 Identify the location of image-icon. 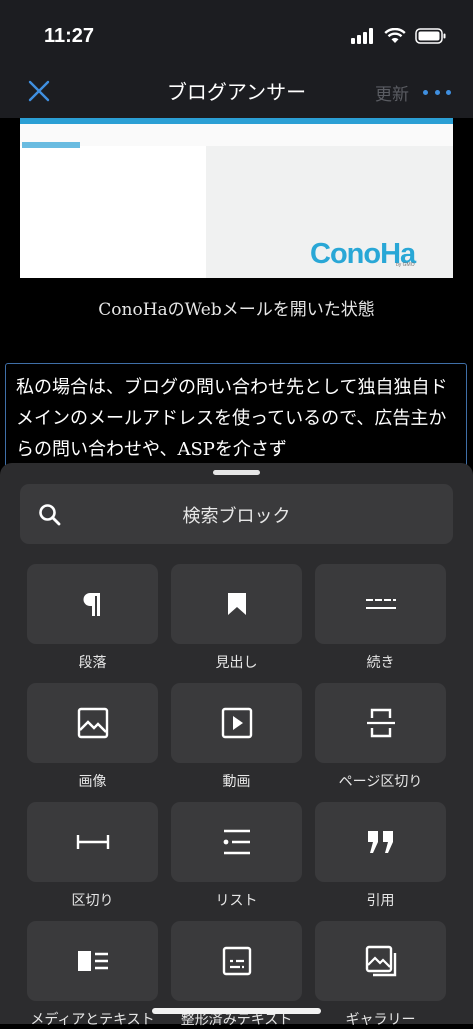
(92, 723).